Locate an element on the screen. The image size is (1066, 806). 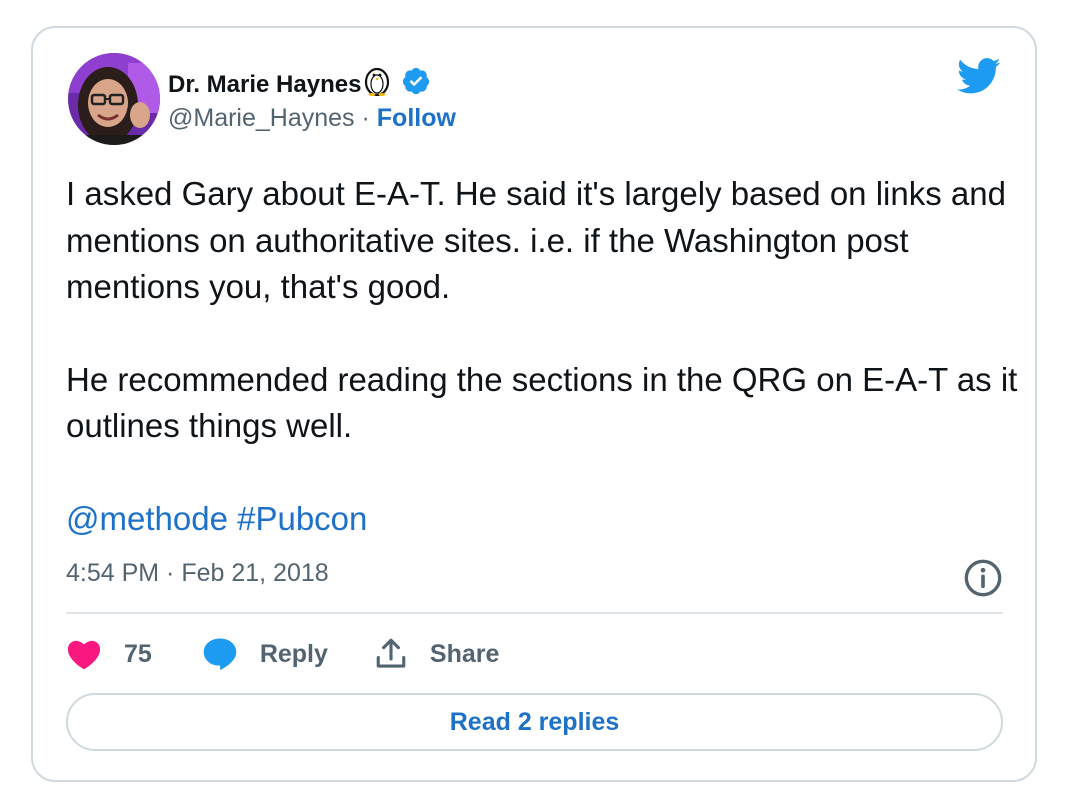
twitter-bird-icon is located at coordinates (979, 78).